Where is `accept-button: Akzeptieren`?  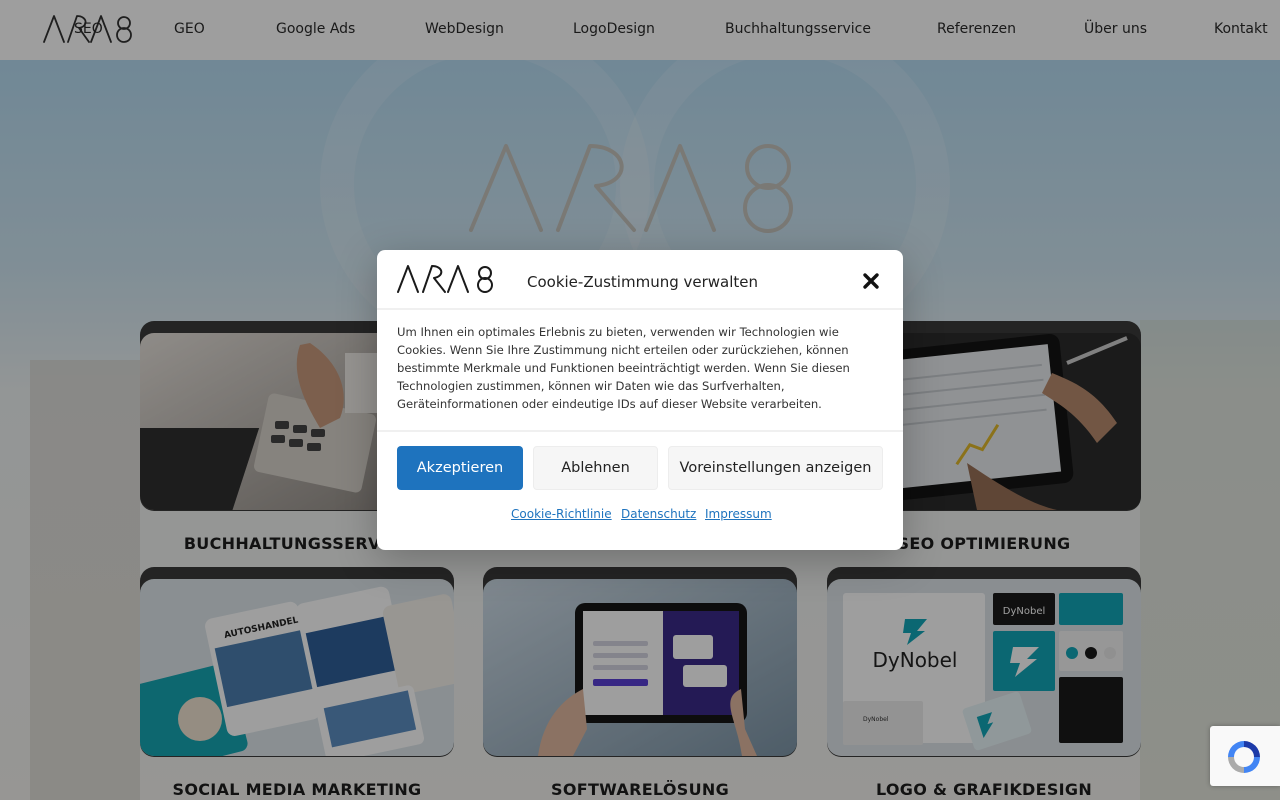
accept-button: Akzeptieren is located at coordinates (460, 468).